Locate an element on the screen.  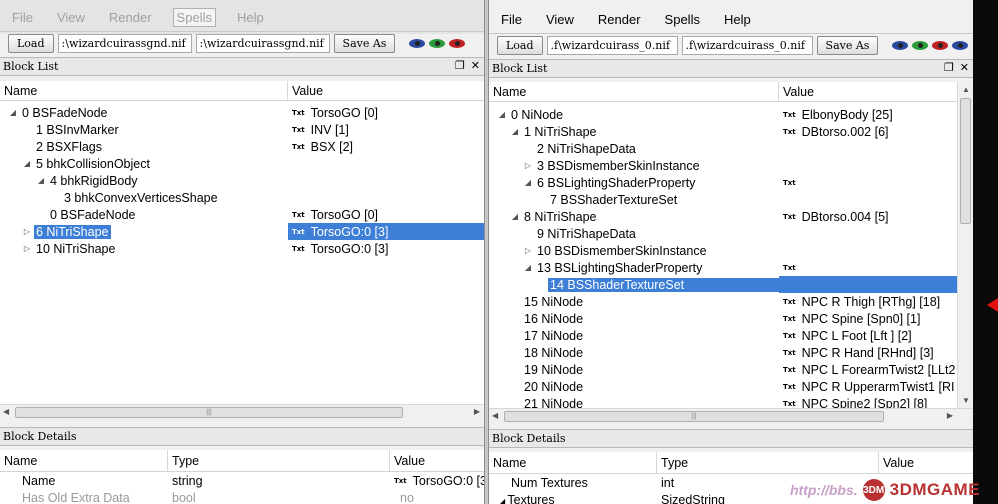
tree-row: ▷ 10 NiTriShape Txt TorsoGO:0 [3] is located at coordinates (242, 248).